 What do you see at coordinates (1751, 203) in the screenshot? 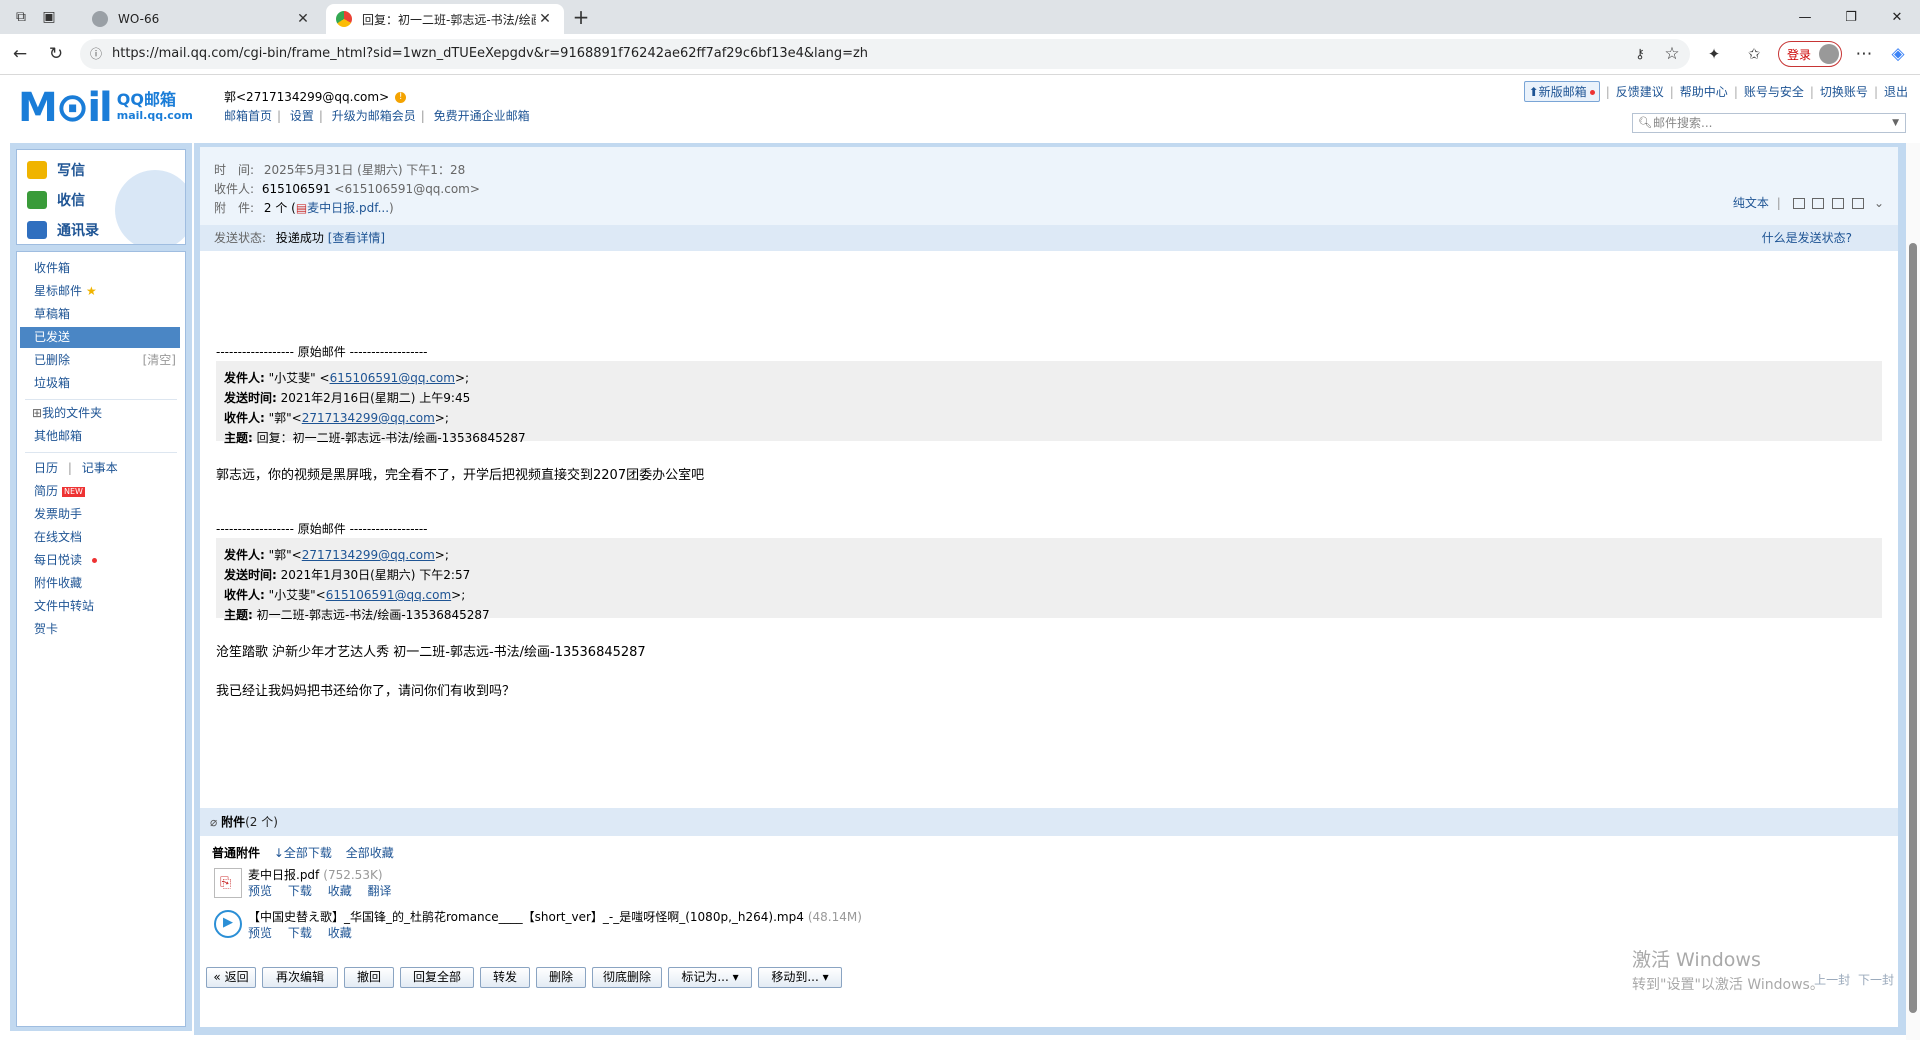
I see `plain-text-link: 纯文本` at bounding box center [1751, 203].